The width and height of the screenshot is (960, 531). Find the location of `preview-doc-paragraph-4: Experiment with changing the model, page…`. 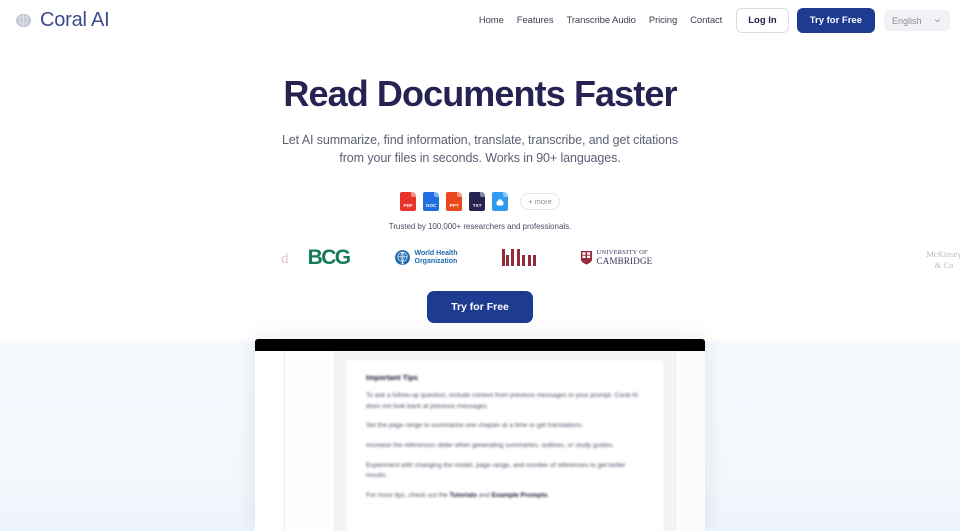

preview-doc-paragraph-4: Experiment with changing the model, page… is located at coordinates (496, 470).